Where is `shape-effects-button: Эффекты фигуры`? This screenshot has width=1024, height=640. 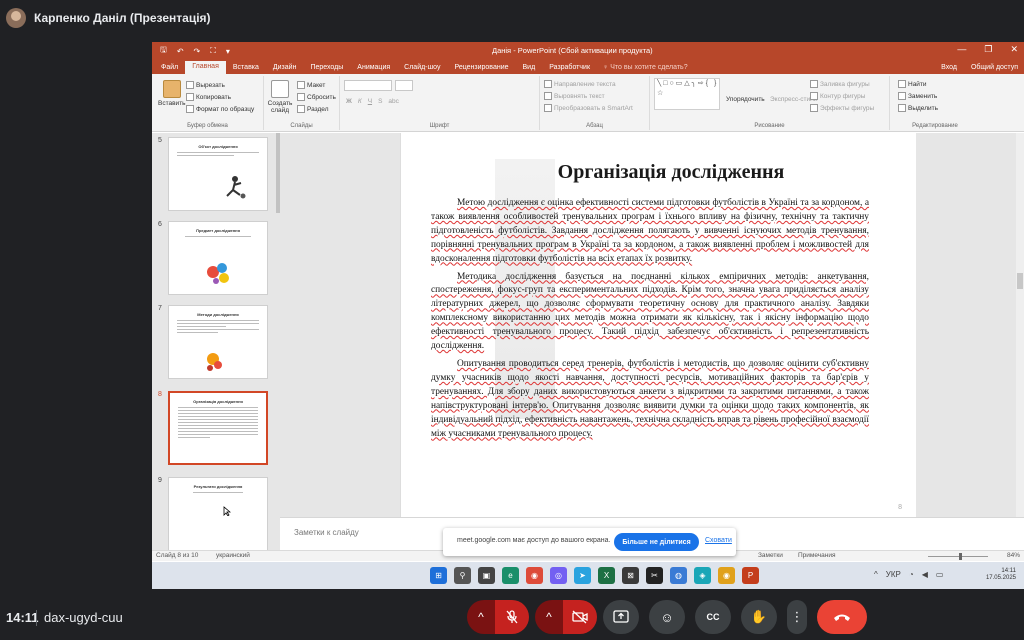 shape-effects-button: Эффекты фигуры is located at coordinates (842, 108).